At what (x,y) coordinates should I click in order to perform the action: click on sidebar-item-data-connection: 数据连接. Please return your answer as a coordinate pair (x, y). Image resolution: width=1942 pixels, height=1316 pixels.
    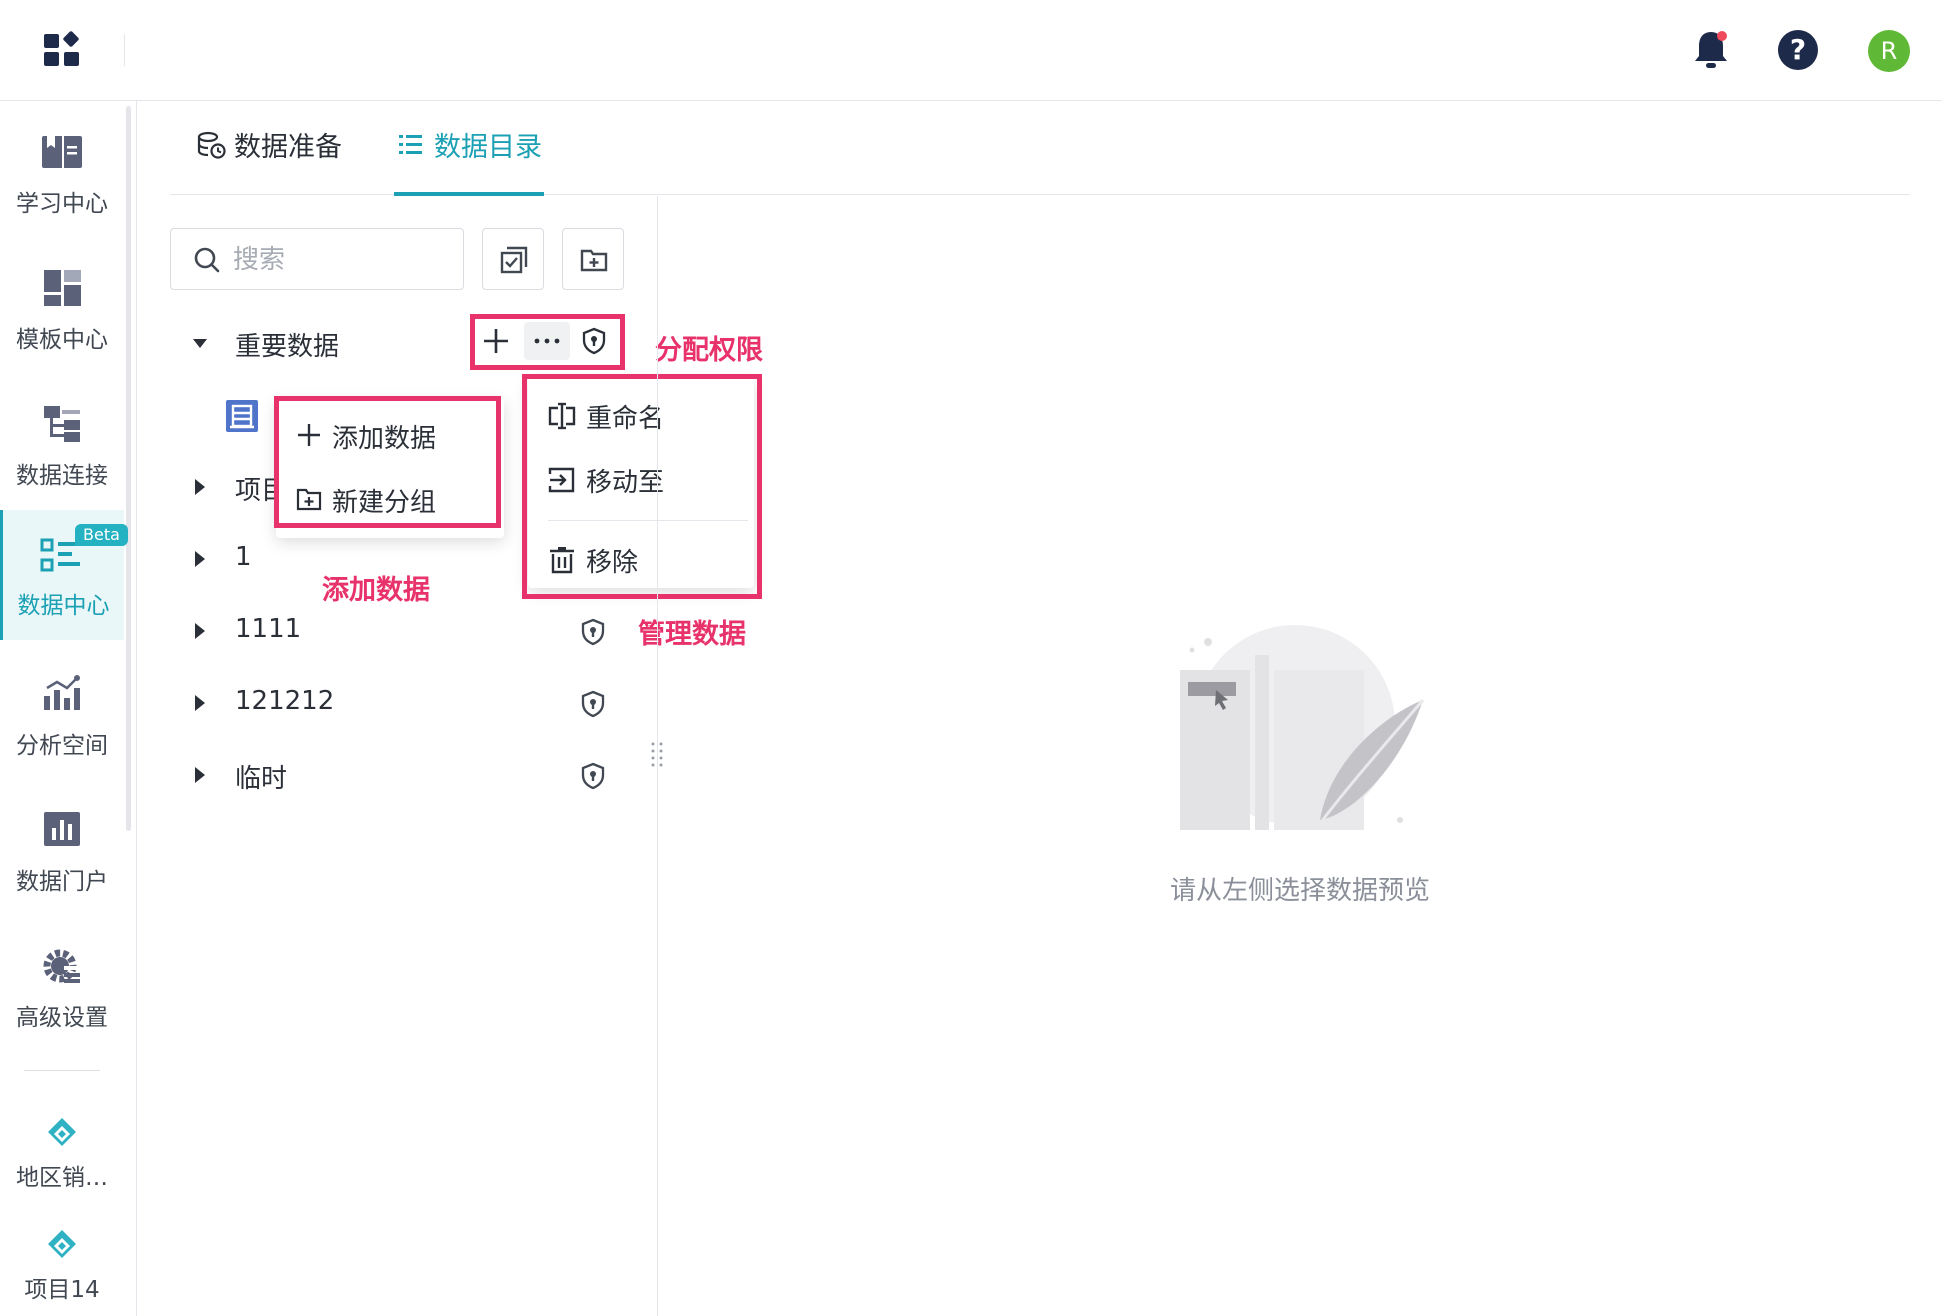
    Looking at the image, I should click on (62, 445).